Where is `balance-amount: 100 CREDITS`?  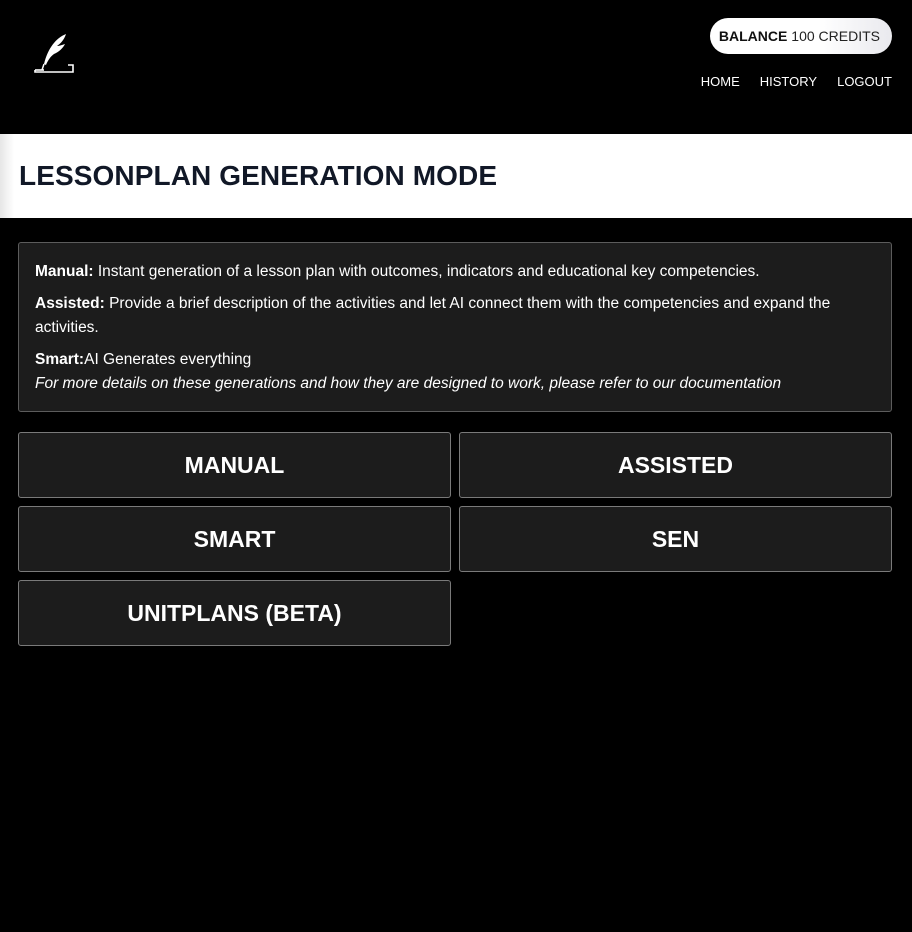 balance-amount: 100 CREDITS is located at coordinates (835, 36).